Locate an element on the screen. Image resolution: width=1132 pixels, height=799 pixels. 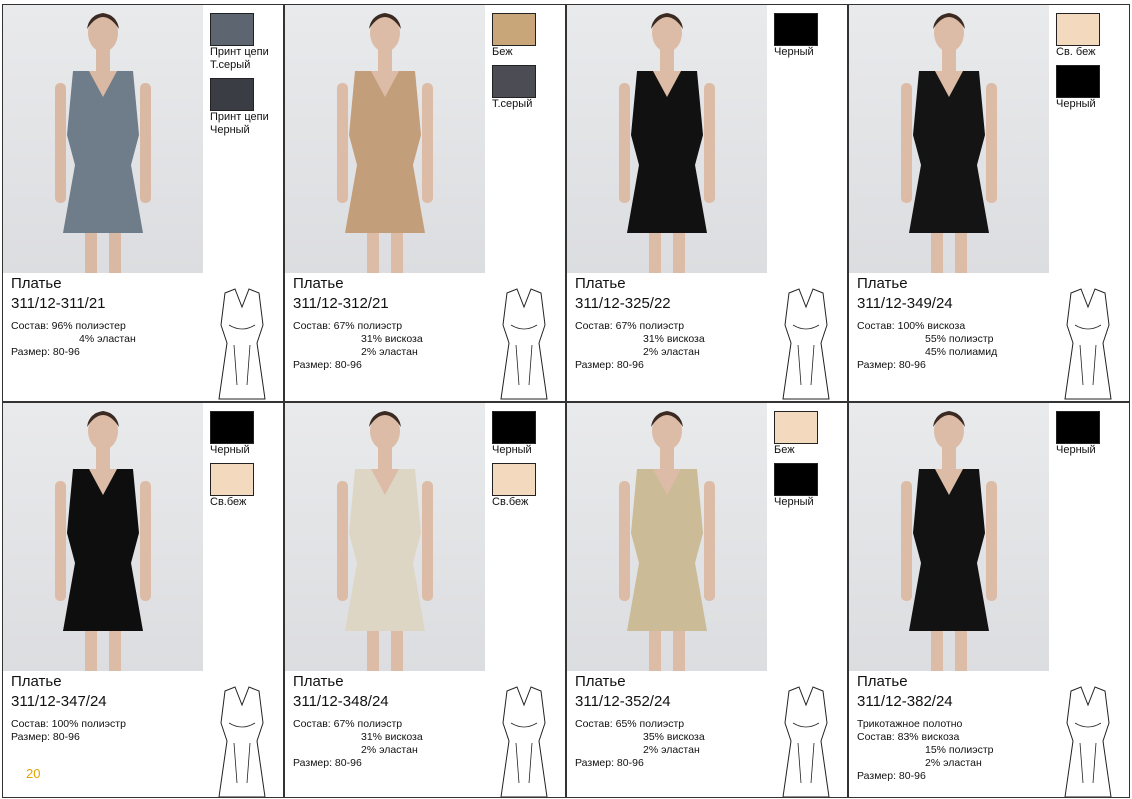
composition-line: Состав: 67% полиэстр is located at coordinates (348, 326).